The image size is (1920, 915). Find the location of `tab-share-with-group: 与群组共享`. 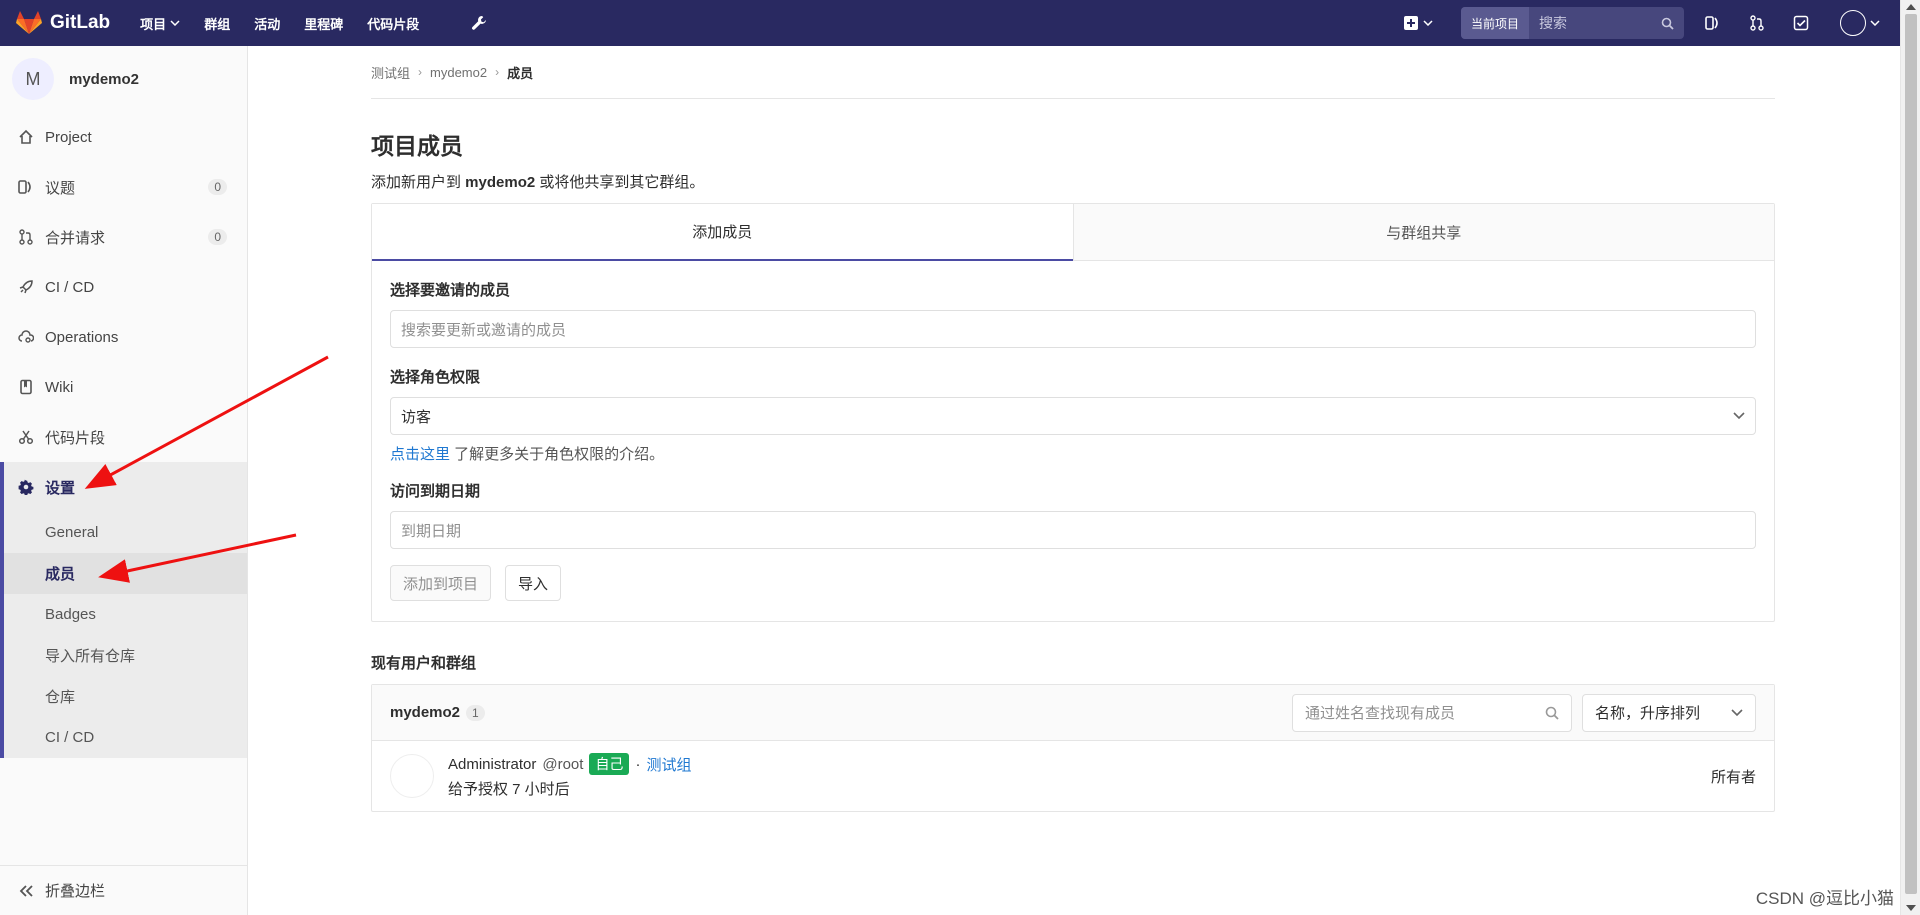

tab-share-with-group: 与群组共享 is located at coordinates (1423, 232).